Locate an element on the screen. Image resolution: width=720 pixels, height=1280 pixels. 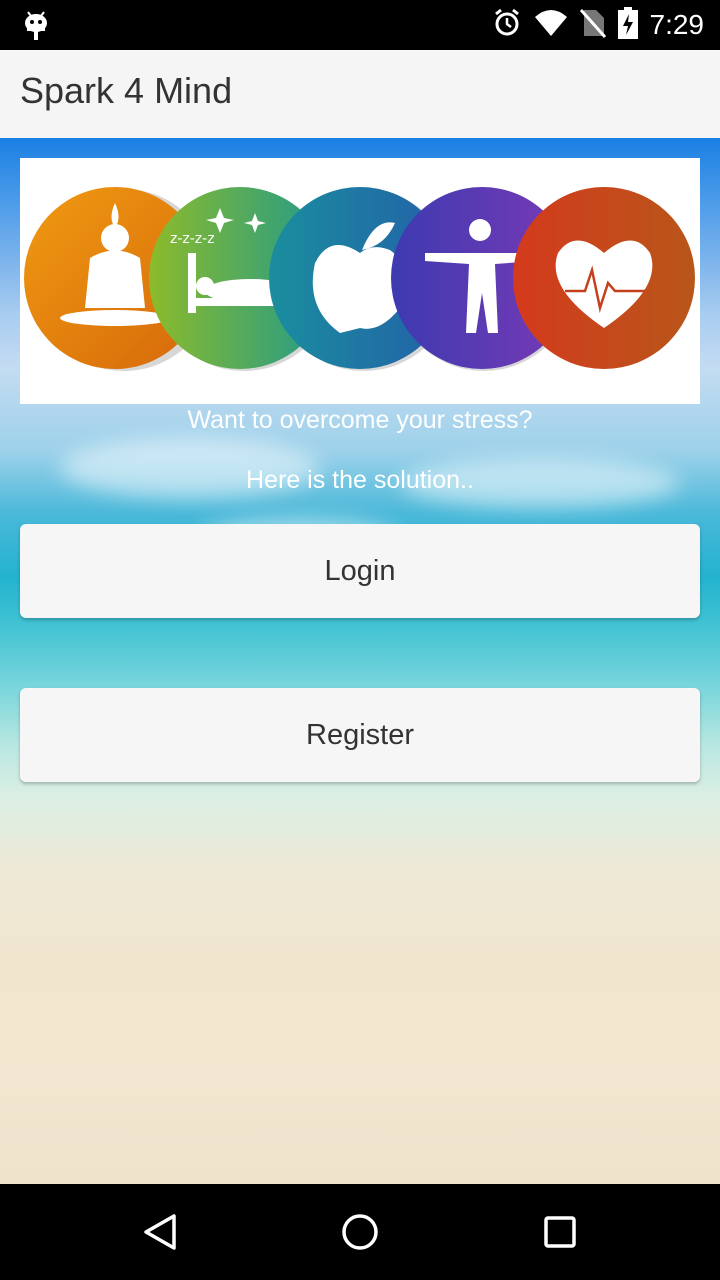
navigation-bar is located at coordinates (360, 1232).